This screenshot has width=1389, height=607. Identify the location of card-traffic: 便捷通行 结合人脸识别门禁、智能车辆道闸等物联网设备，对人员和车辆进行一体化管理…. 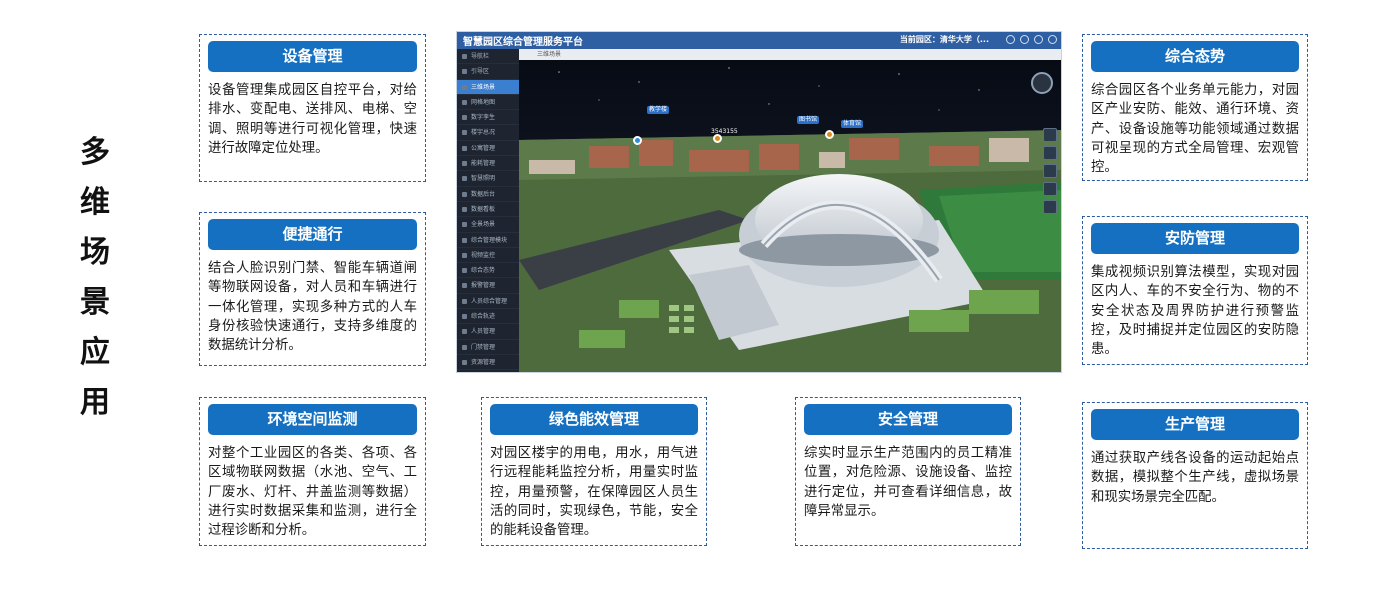
(312, 289).